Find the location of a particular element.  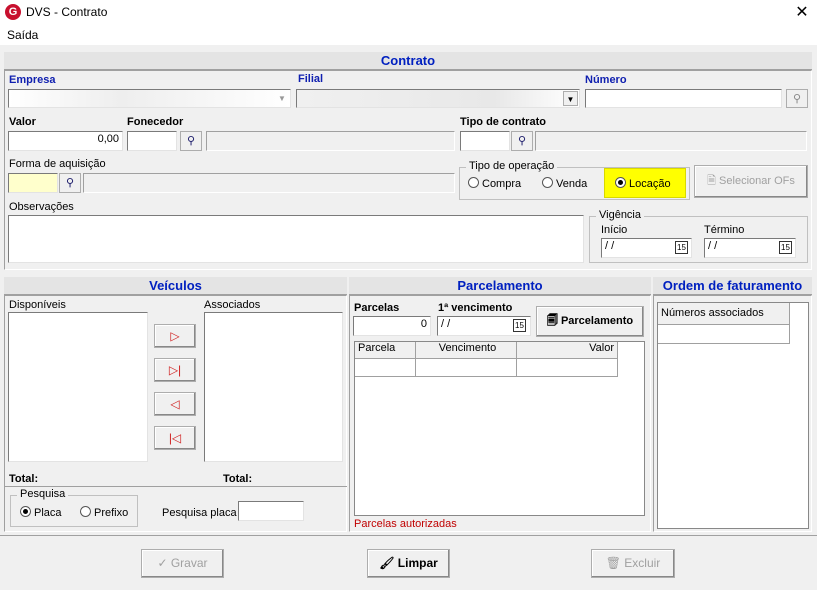

numero-input is located at coordinates (683, 98).